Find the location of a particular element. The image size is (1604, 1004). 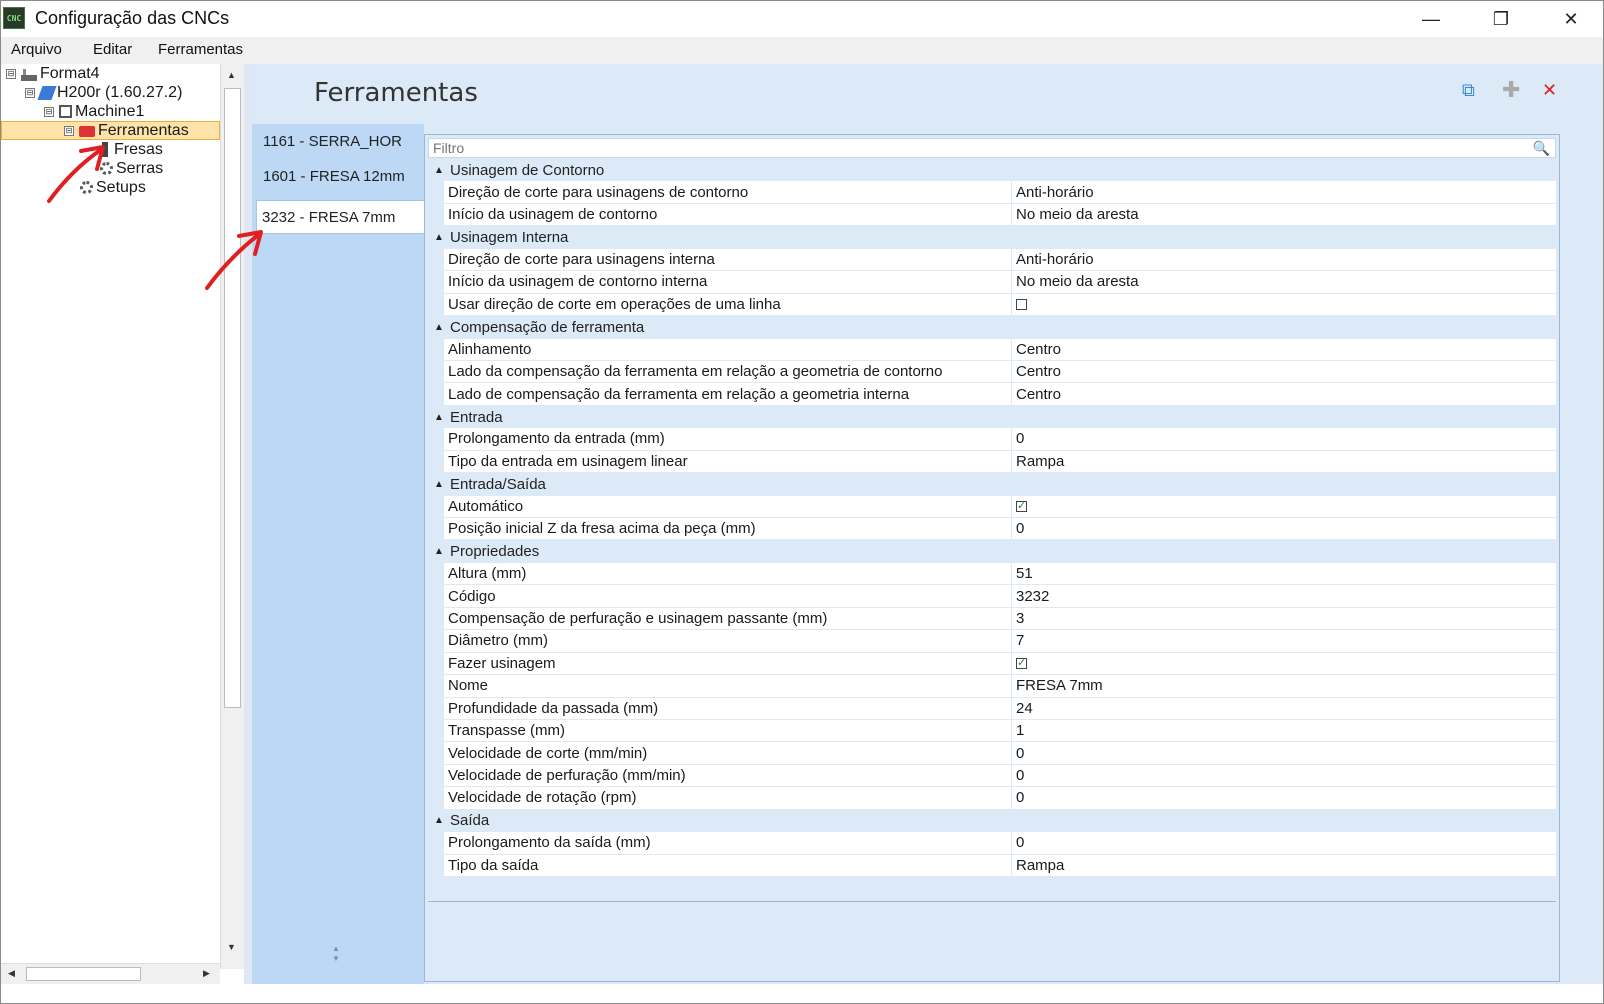

property-value: 3232 is located at coordinates (1284, 596).